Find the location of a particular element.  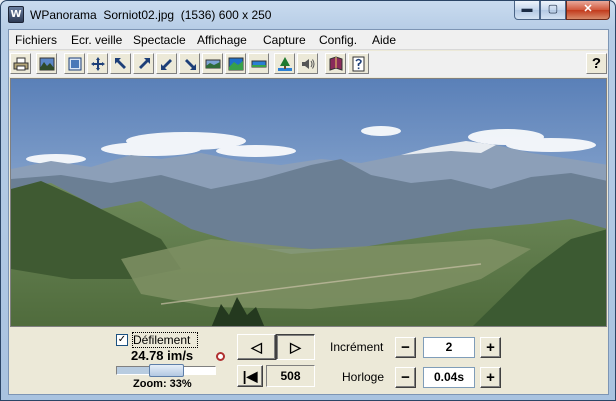

help-button: ? is located at coordinates (596, 63).